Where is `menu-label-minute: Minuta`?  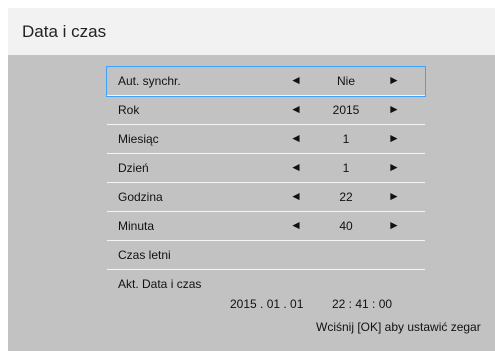
menu-label-minute: Minuta is located at coordinates (136, 226).